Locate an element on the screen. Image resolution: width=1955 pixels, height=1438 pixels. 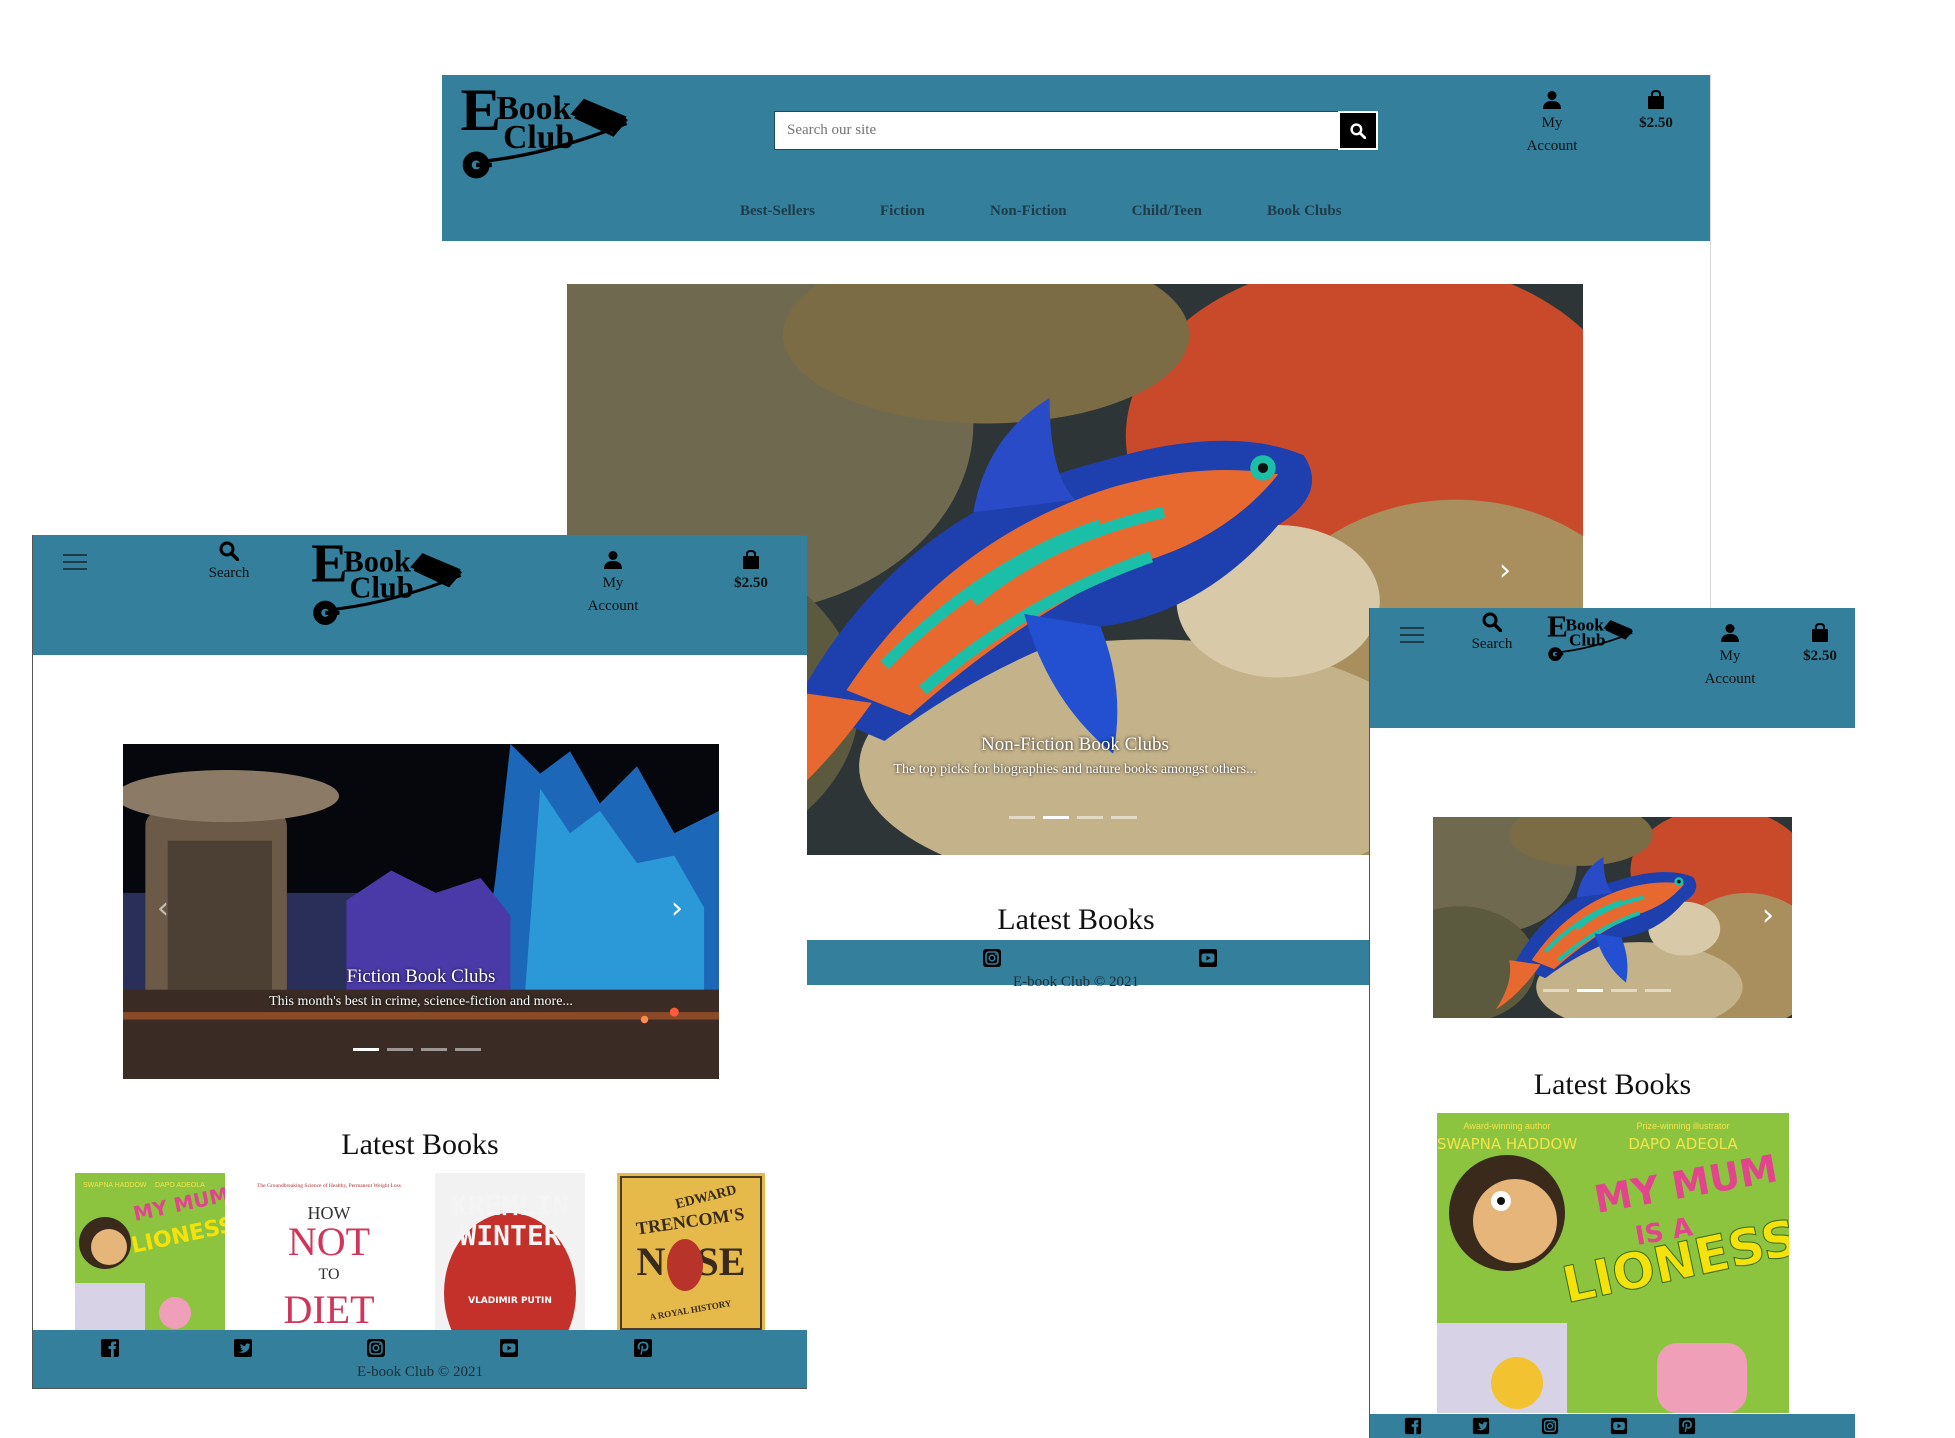
book-cover-my-mum-is-a-lioness: SWAPNA HADDOW DAPO ADEOLA MY MUM LIONESS is located at coordinates (150, 1253).